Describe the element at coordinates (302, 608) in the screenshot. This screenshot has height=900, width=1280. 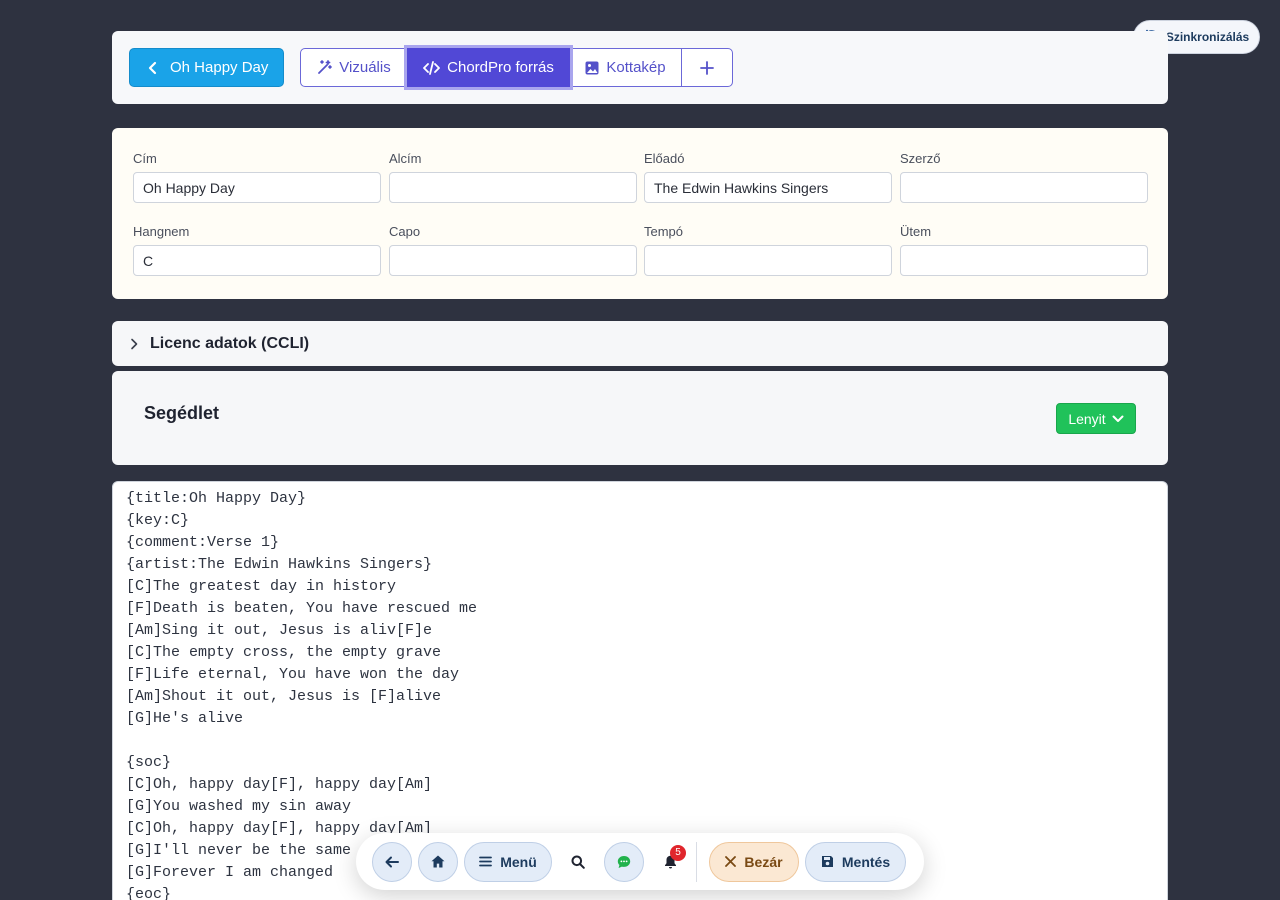
I see `editor-line: [F]Death is beaten, You have rescued me` at that location.